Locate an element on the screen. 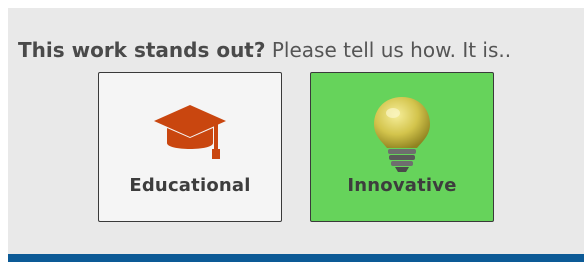  prompt-text: Please tell us how. It is.. is located at coordinates (388, 50).